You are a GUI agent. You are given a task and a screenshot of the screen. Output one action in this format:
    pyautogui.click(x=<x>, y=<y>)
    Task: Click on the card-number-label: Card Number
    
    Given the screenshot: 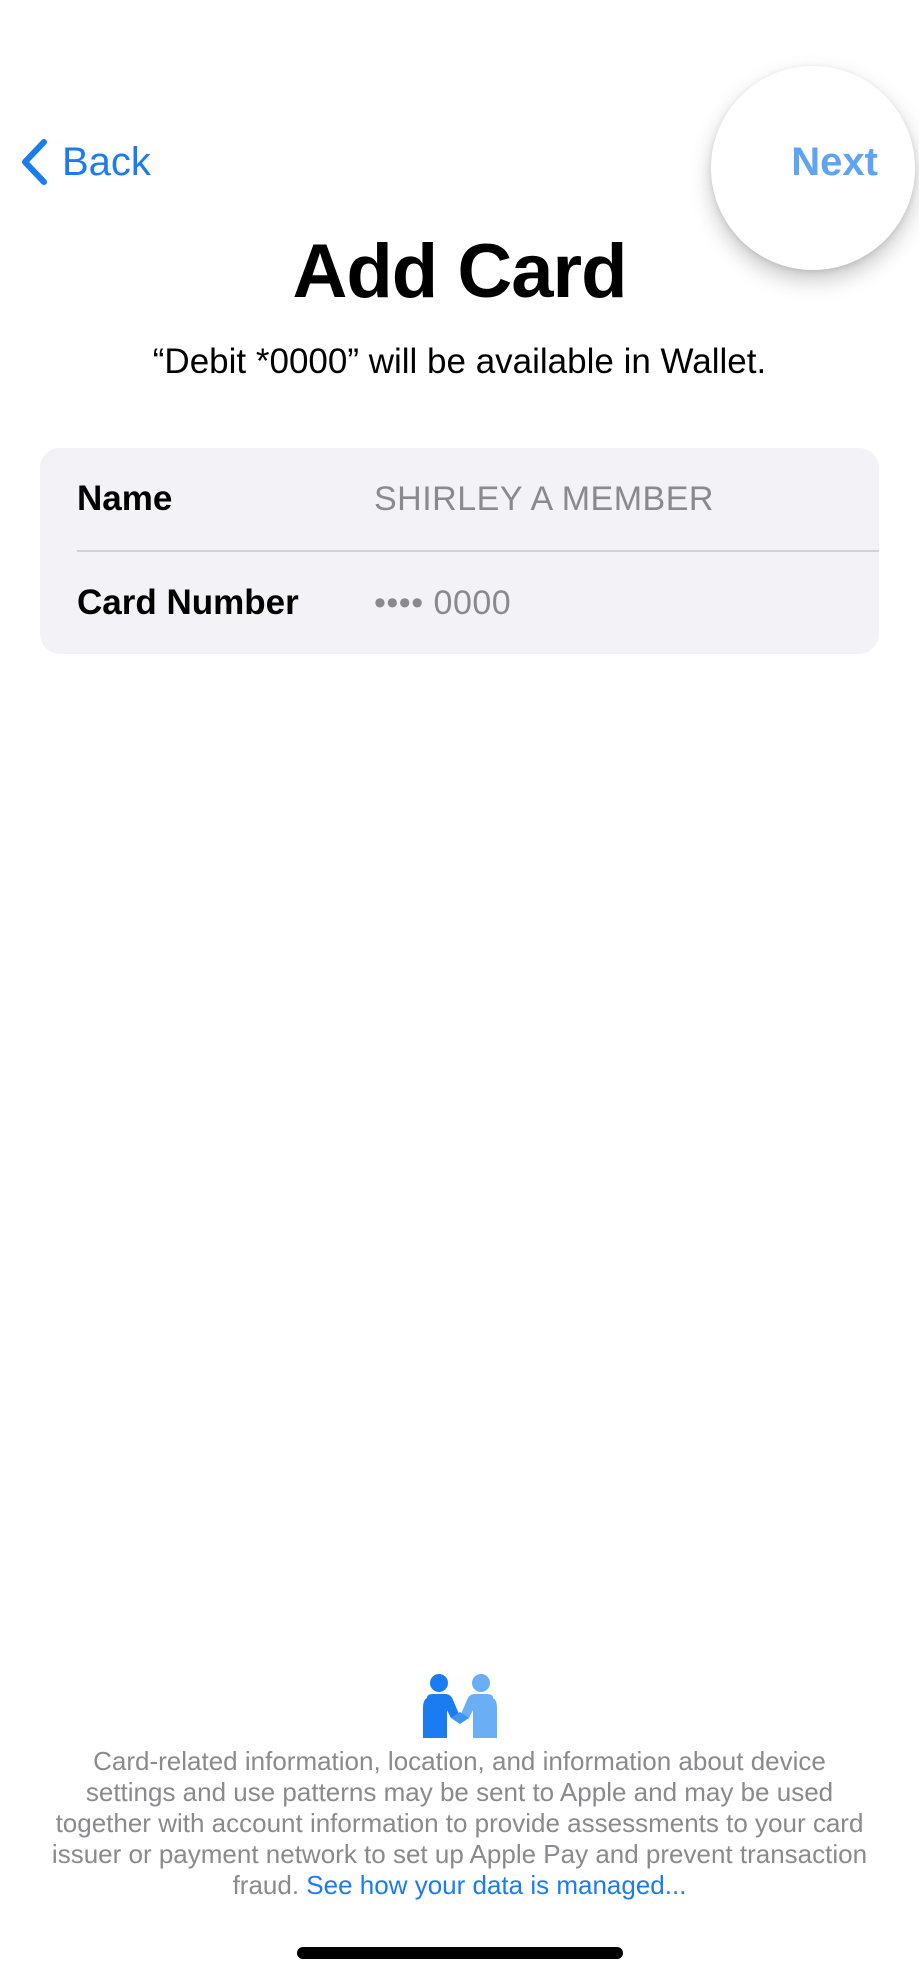 What is the action you would take?
    pyautogui.click(x=188, y=602)
    